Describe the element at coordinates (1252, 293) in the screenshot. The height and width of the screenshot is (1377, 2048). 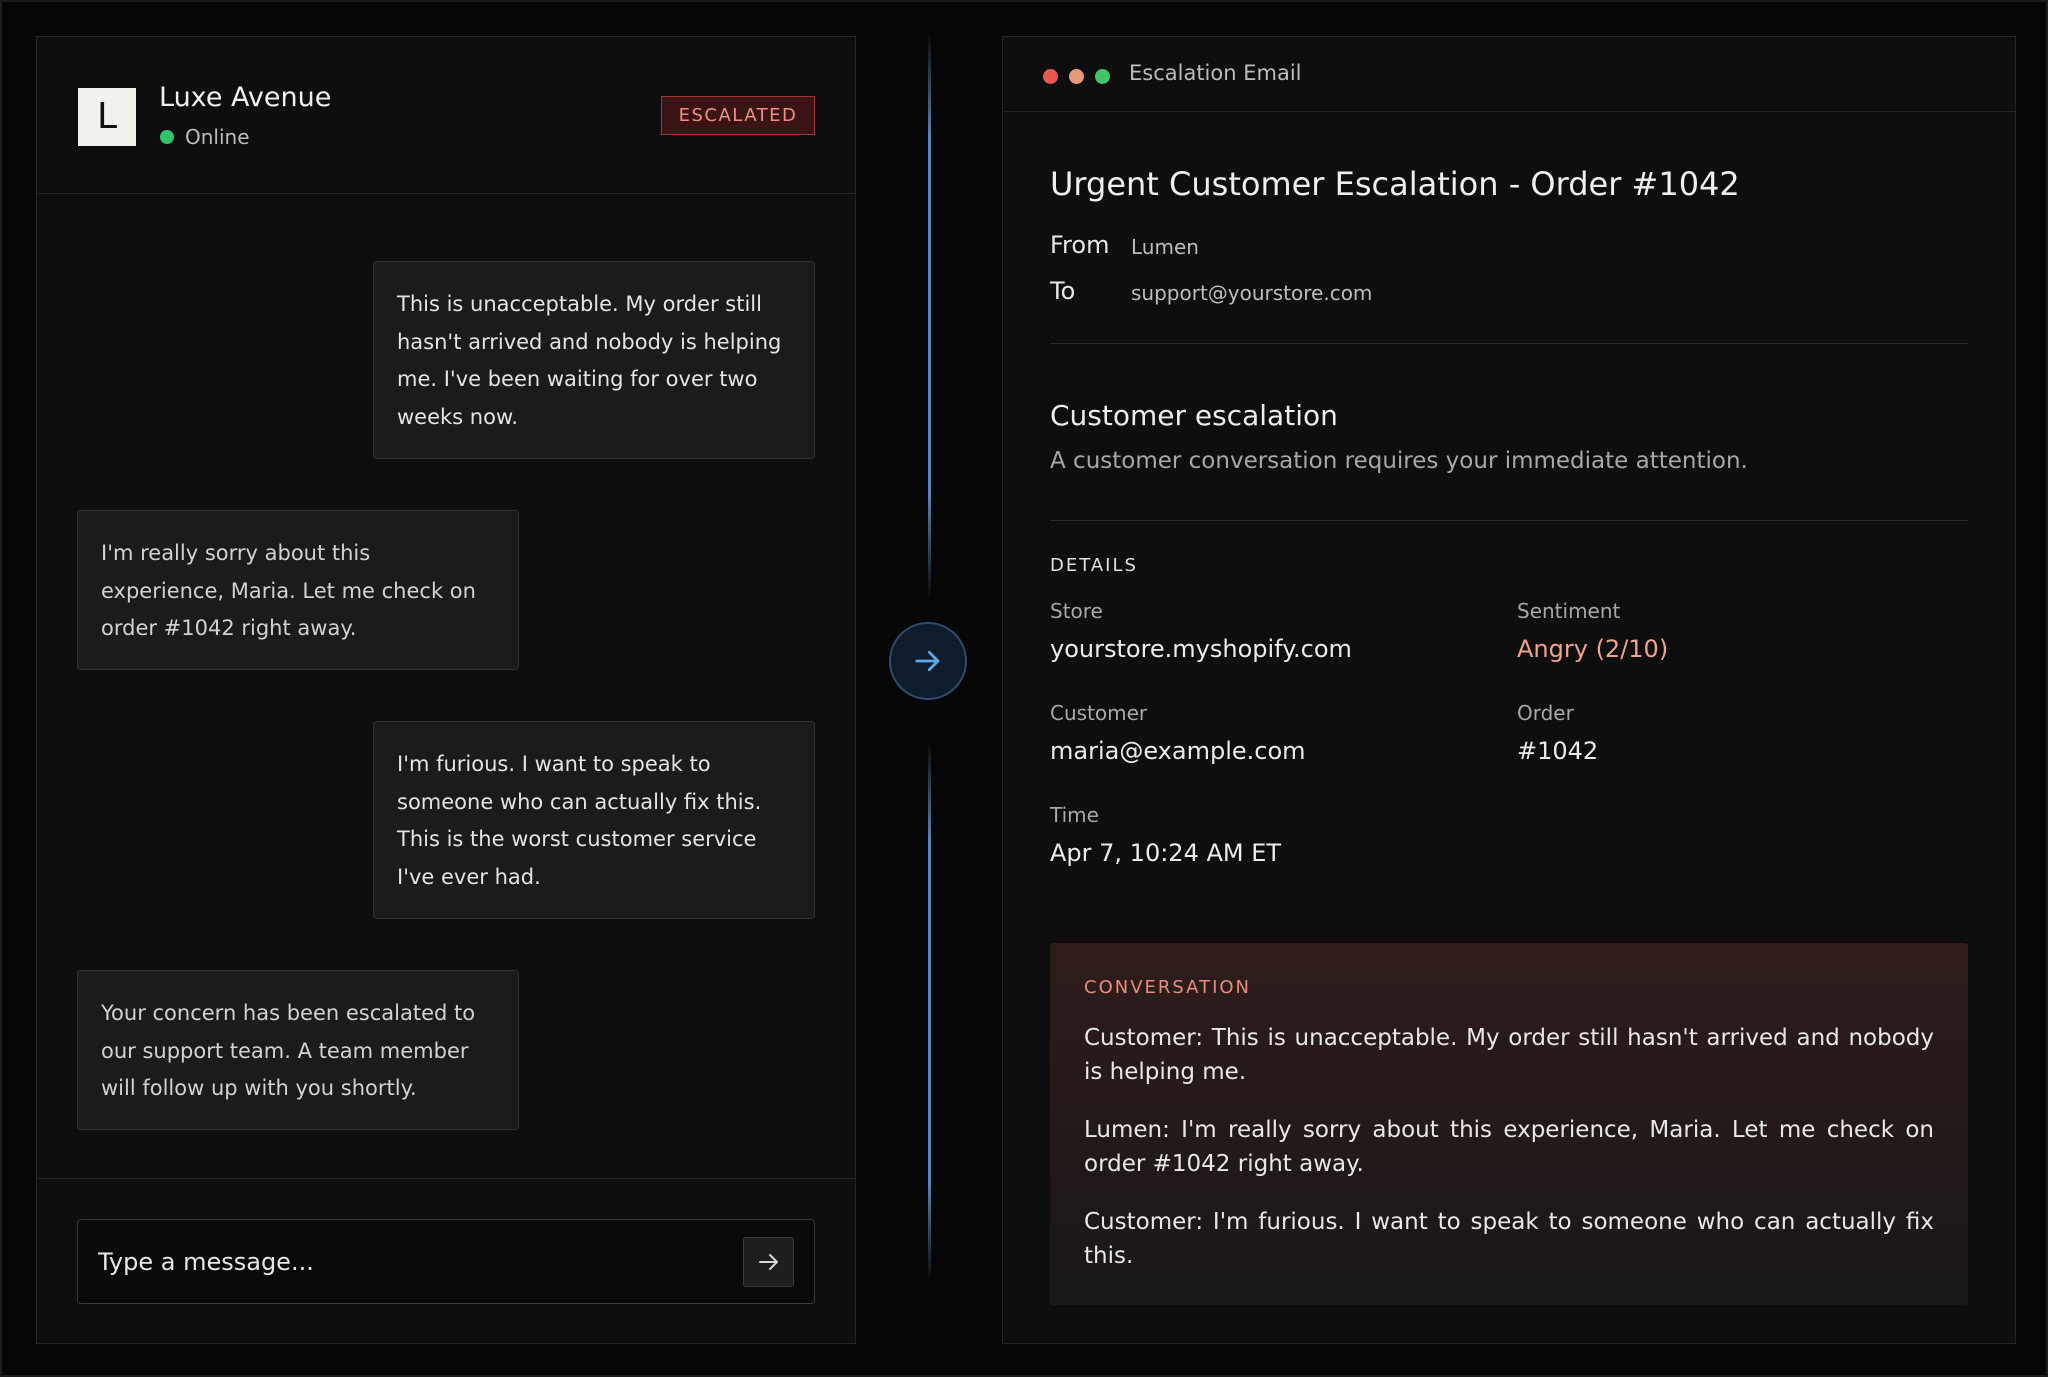
I see `to-value: support@yourstore.com` at that location.